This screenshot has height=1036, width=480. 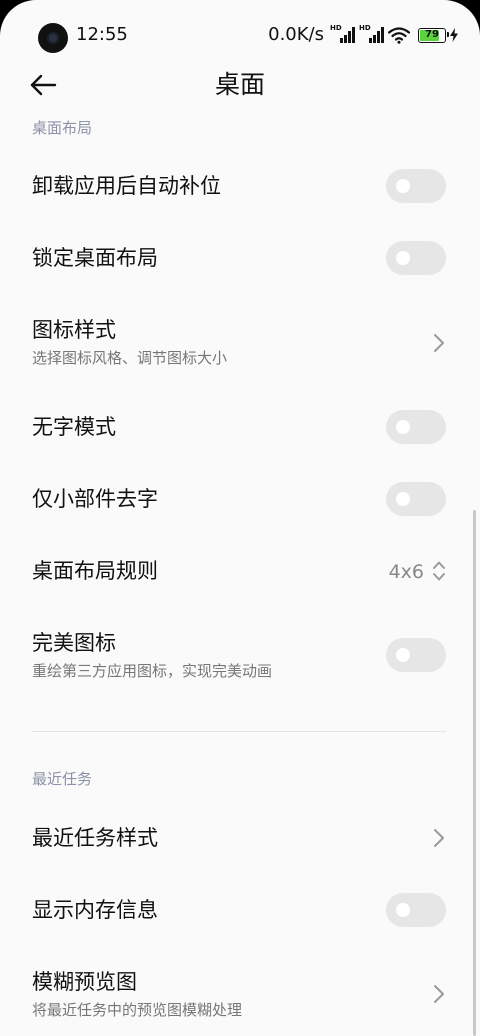 I want to click on setting-row-layout-rule: 桌面布局规则 4x6, so click(x=240, y=571).